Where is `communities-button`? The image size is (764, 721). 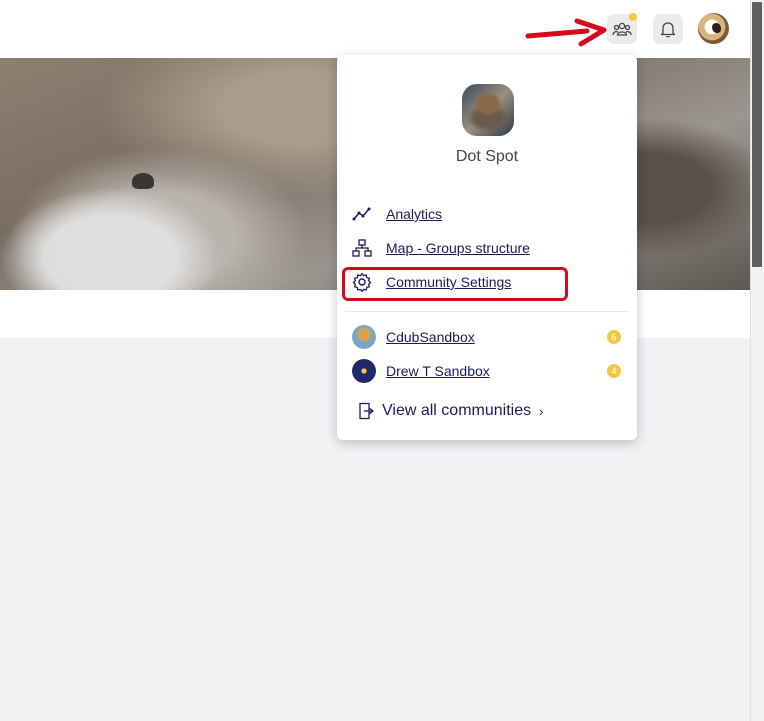 communities-button is located at coordinates (622, 28).